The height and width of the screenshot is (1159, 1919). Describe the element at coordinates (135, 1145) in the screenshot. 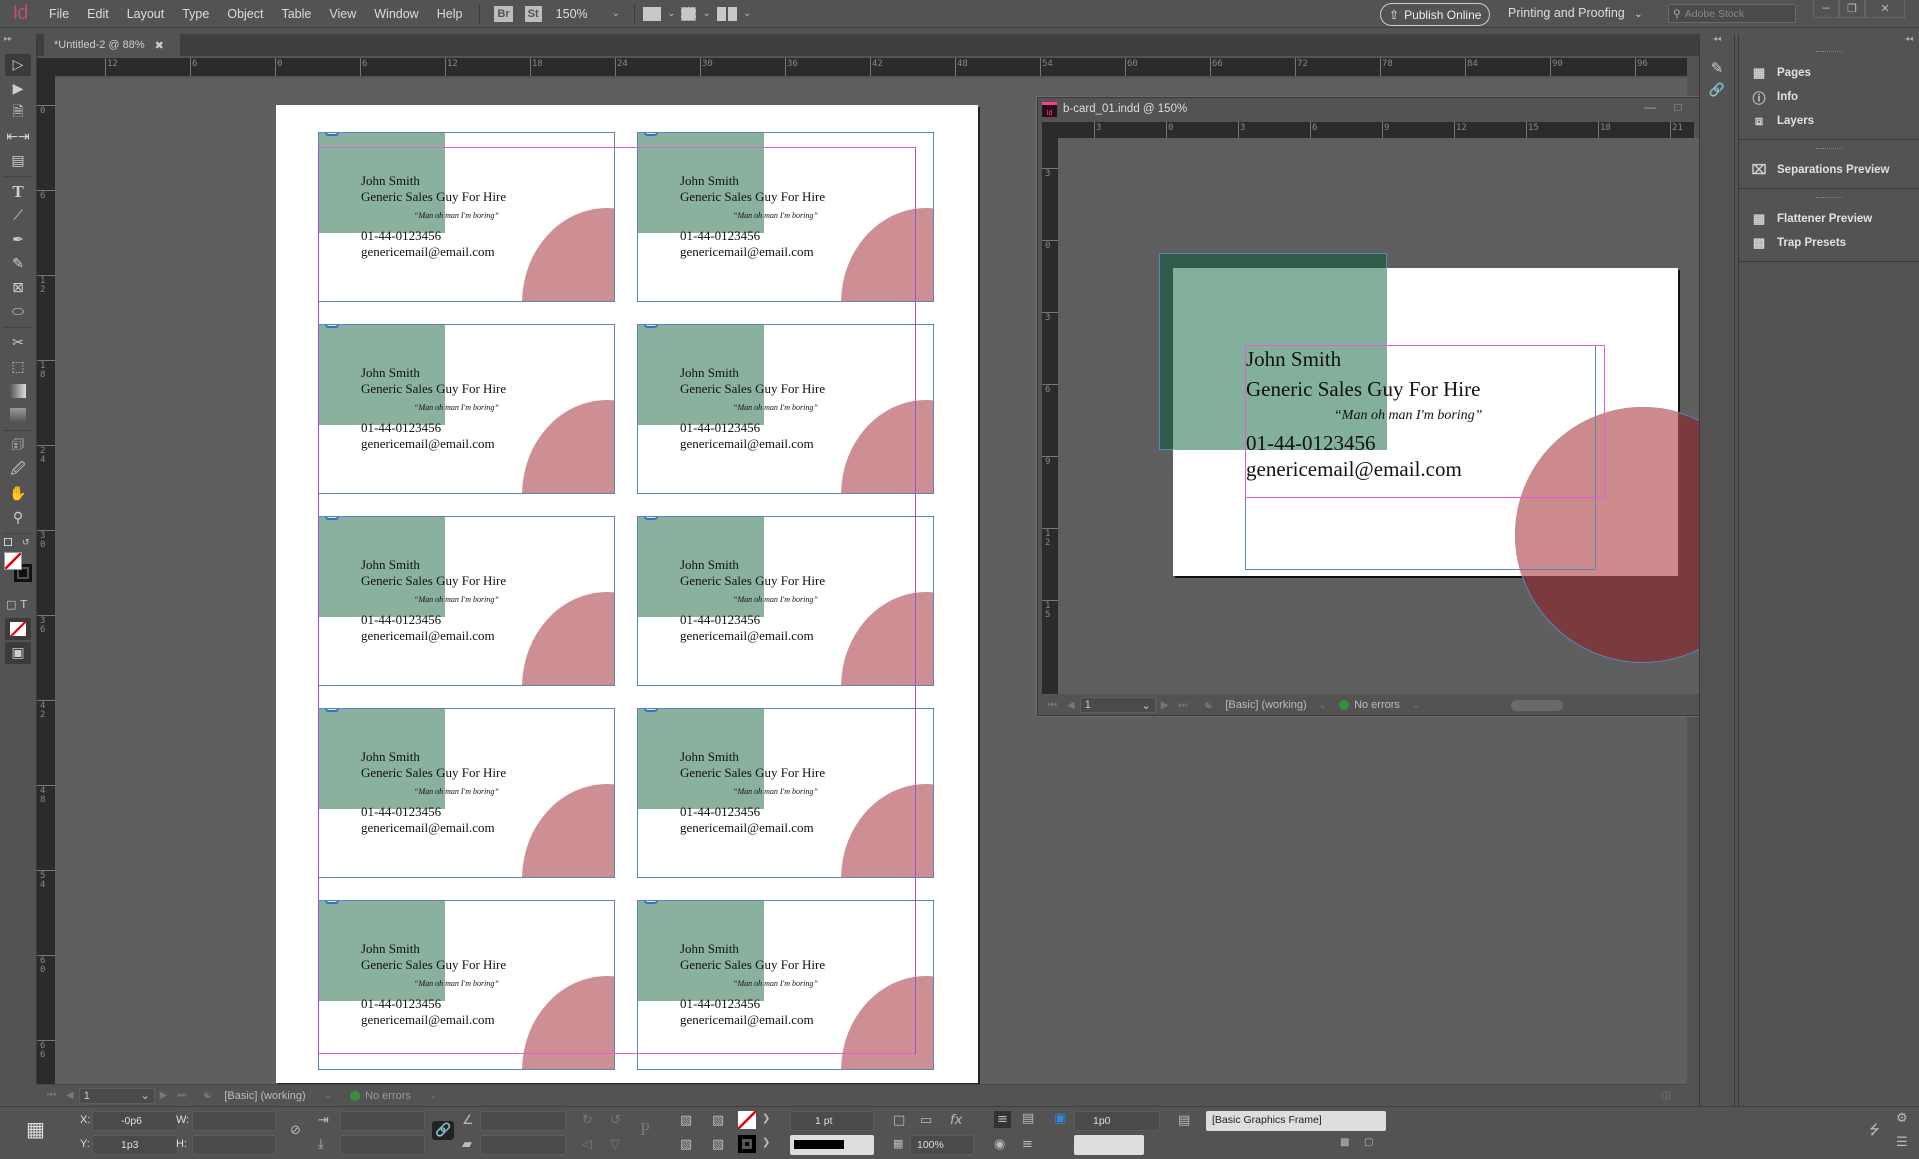

I see `y-position-field: 1p3` at that location.